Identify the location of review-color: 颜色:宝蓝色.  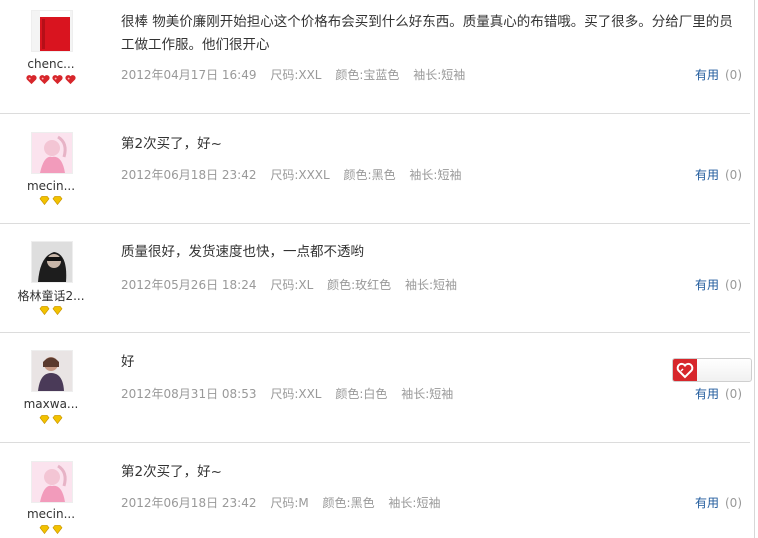
(367, 75).